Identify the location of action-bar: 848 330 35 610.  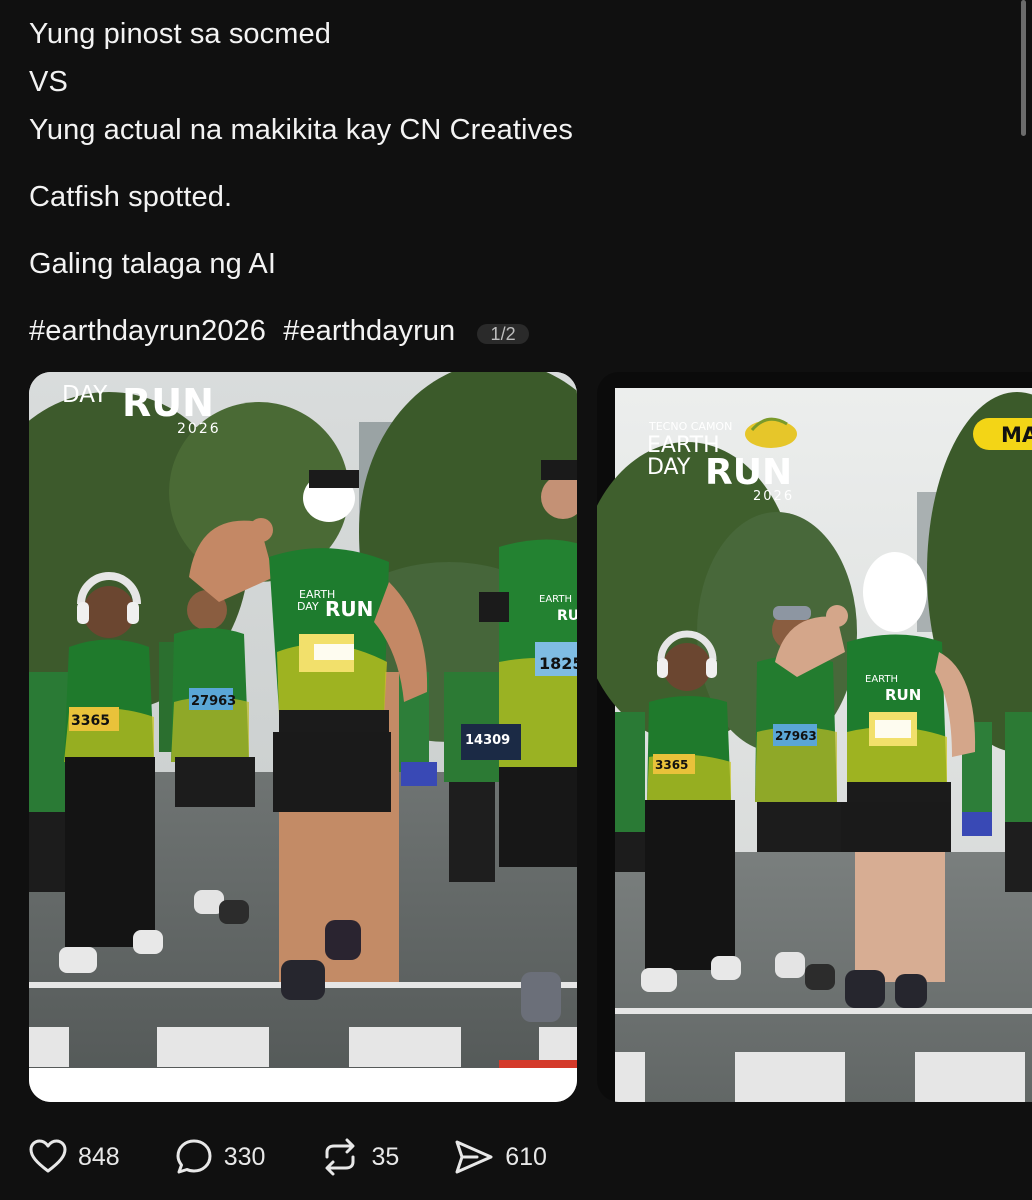
(314, 1157).